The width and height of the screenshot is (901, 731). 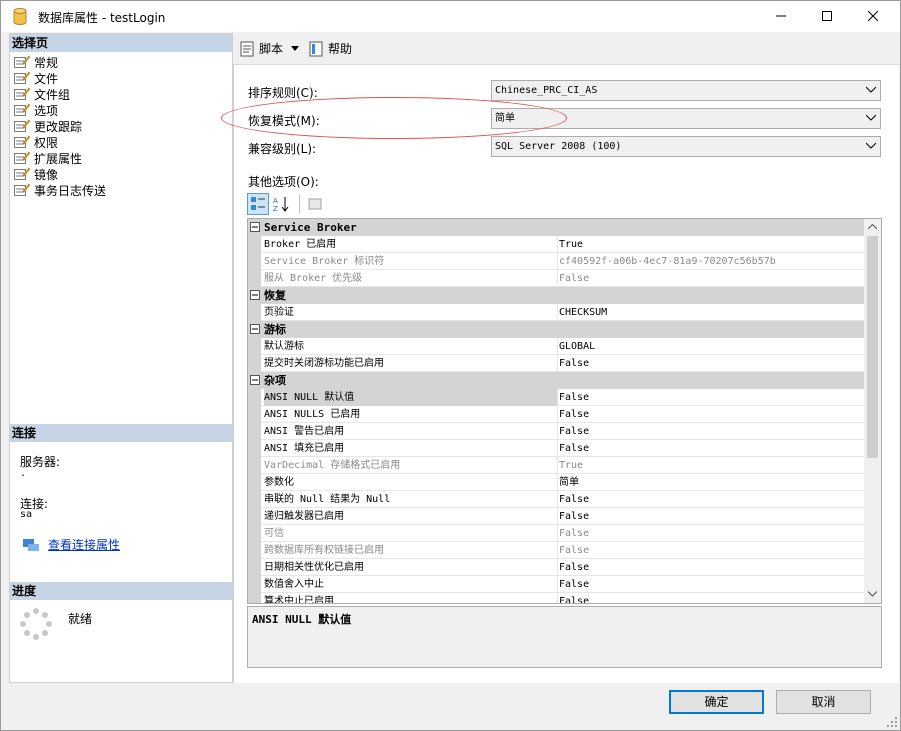 What do you see at coordinates (42, 94) in the screenshot?
I see `page-item: 文件组` at bounding box center [42, 94].